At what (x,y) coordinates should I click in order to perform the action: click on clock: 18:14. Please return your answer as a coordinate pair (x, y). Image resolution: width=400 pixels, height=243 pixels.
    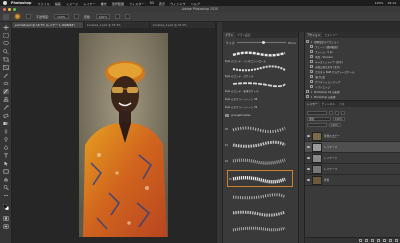
    Looking at the image, I should click on (391, 3).